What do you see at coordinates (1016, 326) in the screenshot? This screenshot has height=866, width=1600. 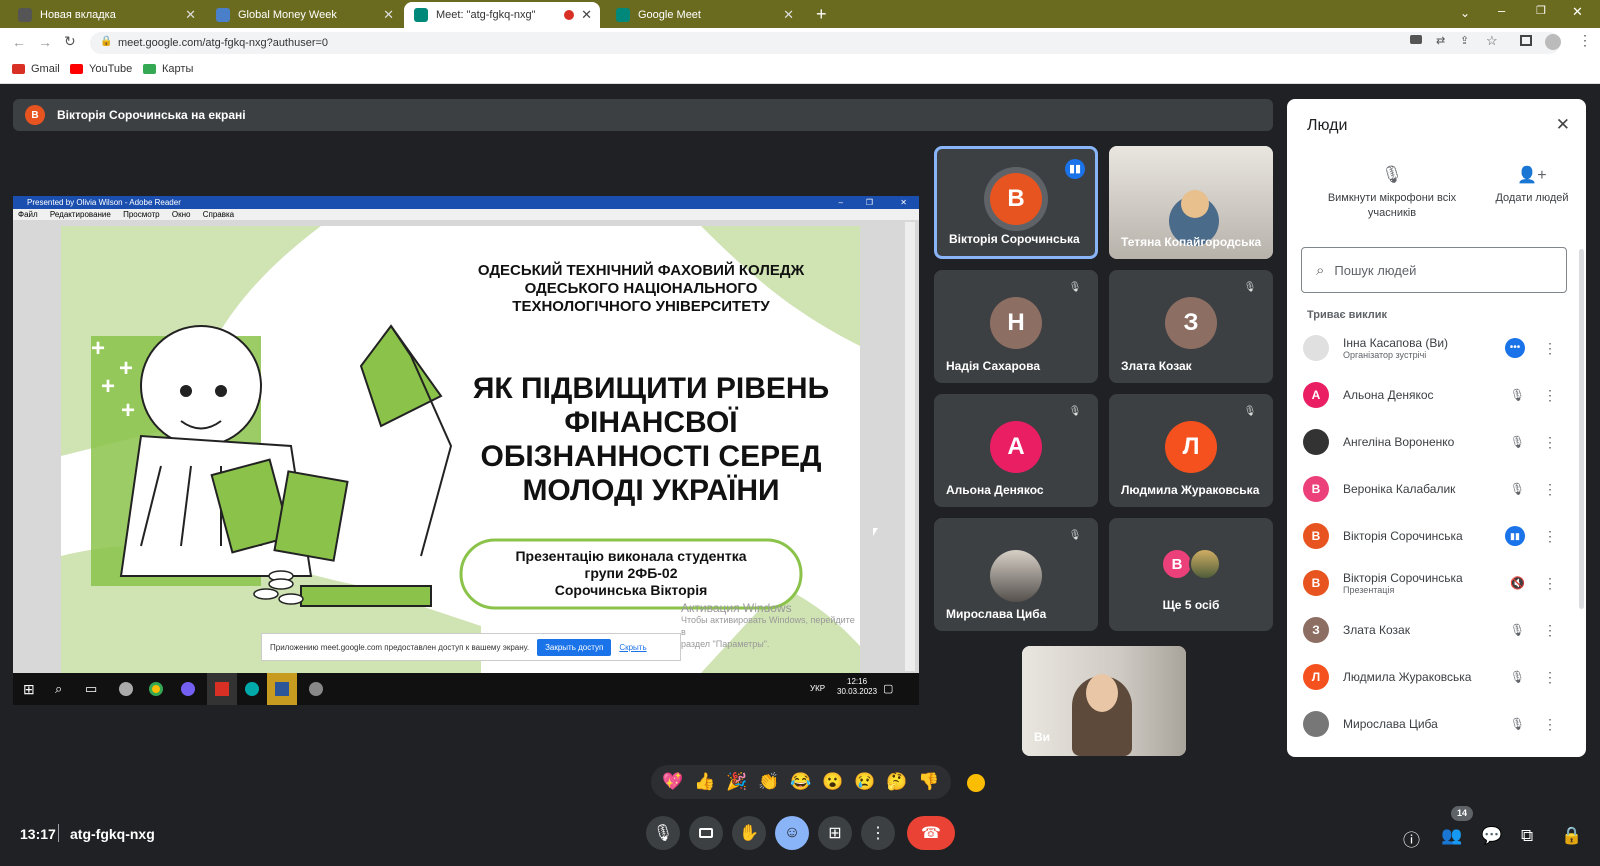 I see `participant-tile: Н 🎙 Надія Сахарова` at bounding box center [1016, 326].